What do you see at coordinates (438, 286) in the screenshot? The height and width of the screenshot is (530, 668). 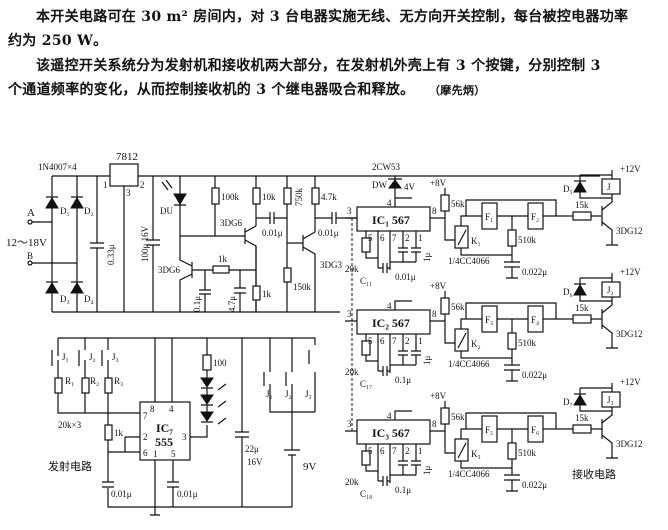 I see `supply-label: +8V` at bounding box center [438, 286].